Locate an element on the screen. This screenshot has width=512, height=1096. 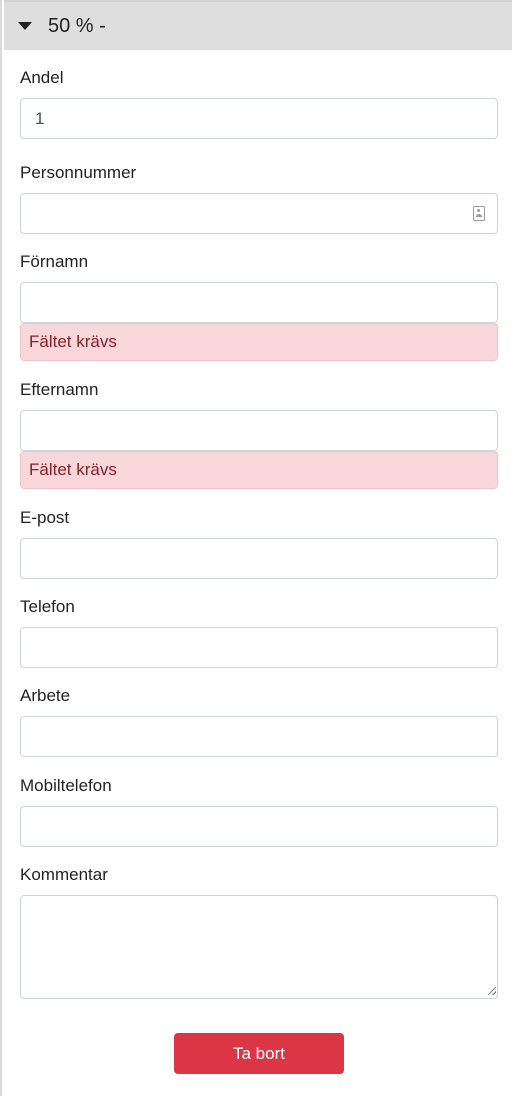
mobiltelefon-label: Mobiltelefon is located at coordinates (66, 785).